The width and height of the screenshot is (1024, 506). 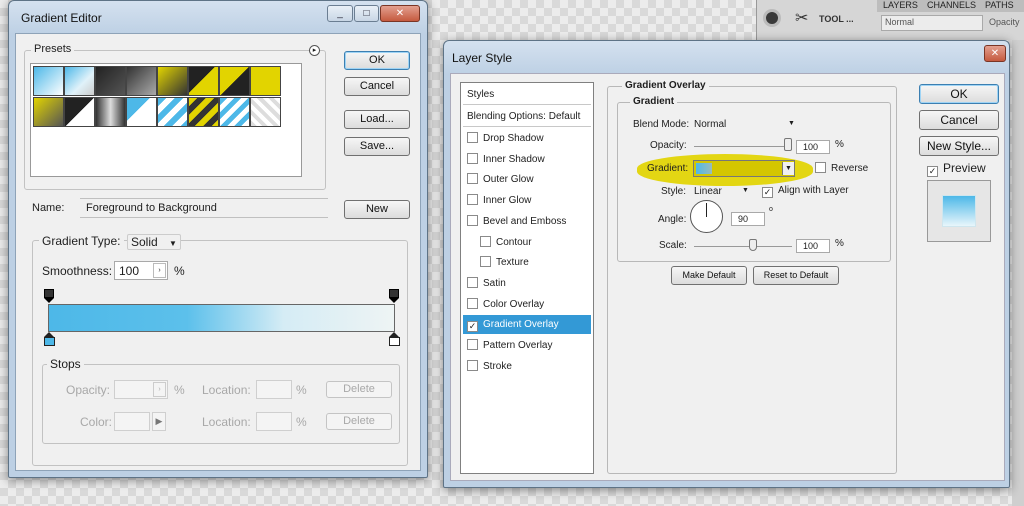 I want to click on opacity-stop-right, so click(x=394, y=296).